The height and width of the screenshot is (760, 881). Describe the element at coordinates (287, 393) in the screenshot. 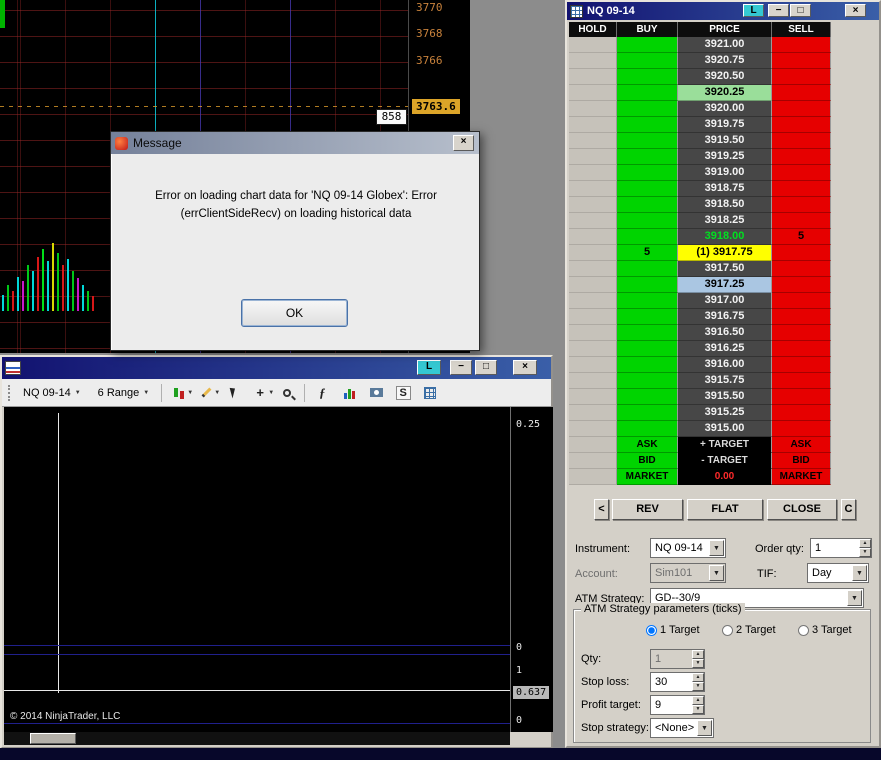

I see `zoom-icon` at that location.